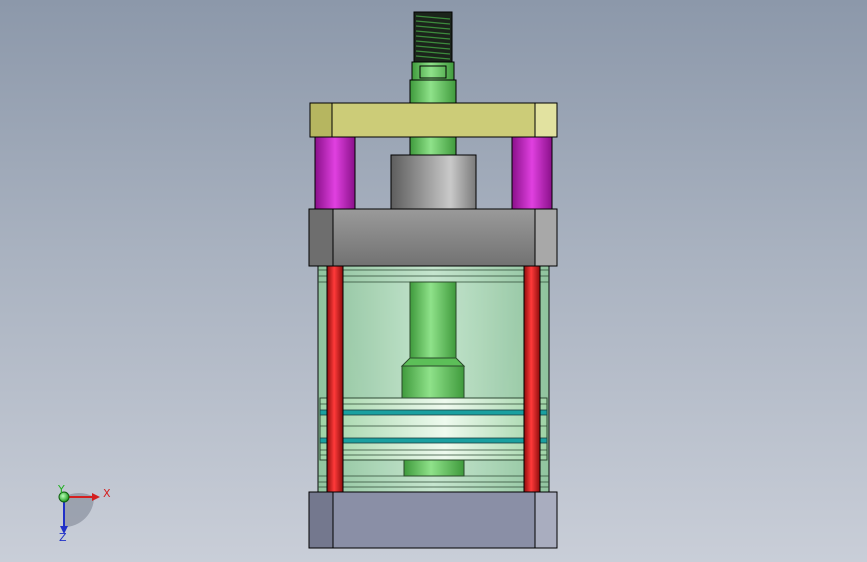  I want to click on threaded-stud, so click(433, 46).